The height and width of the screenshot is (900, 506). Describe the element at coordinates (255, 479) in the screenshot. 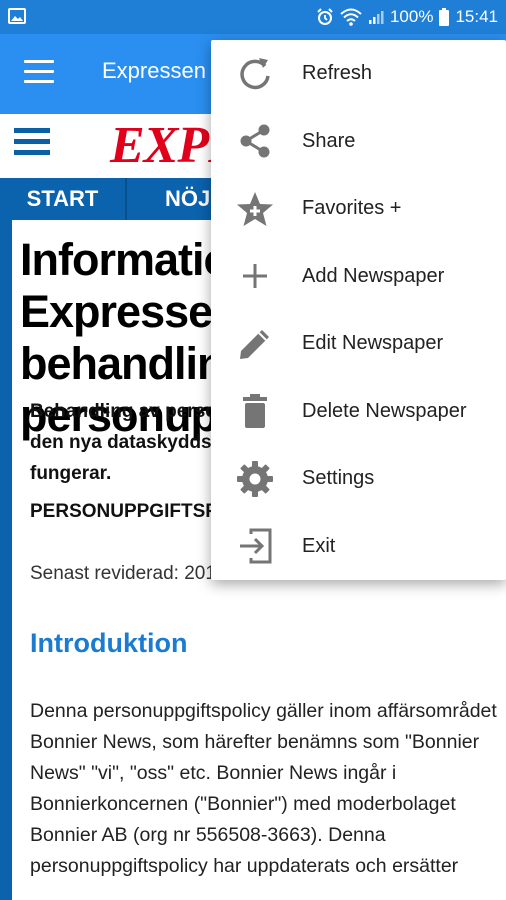

I see `gear-icon` at that location.